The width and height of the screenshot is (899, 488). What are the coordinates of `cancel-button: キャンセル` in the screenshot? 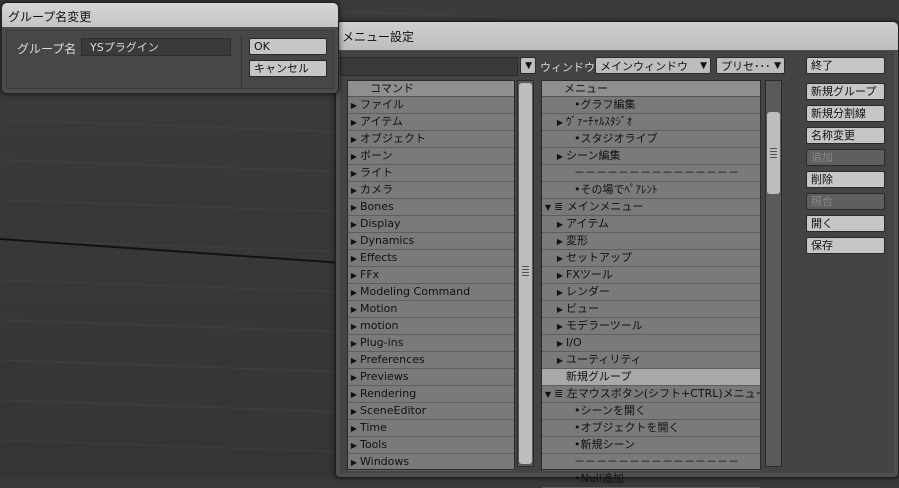 It's located at (288, 68).